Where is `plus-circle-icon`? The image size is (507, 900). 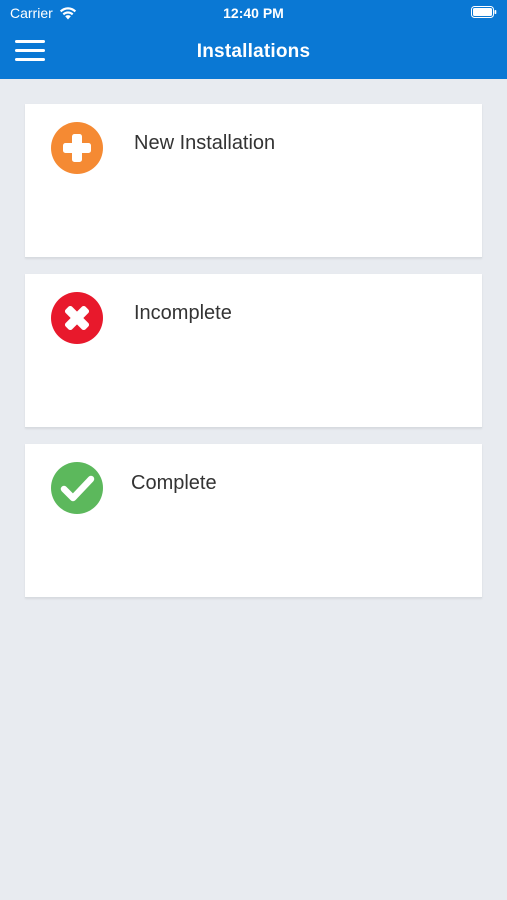
plus-circle-icon is located at coordinates (77, 148).